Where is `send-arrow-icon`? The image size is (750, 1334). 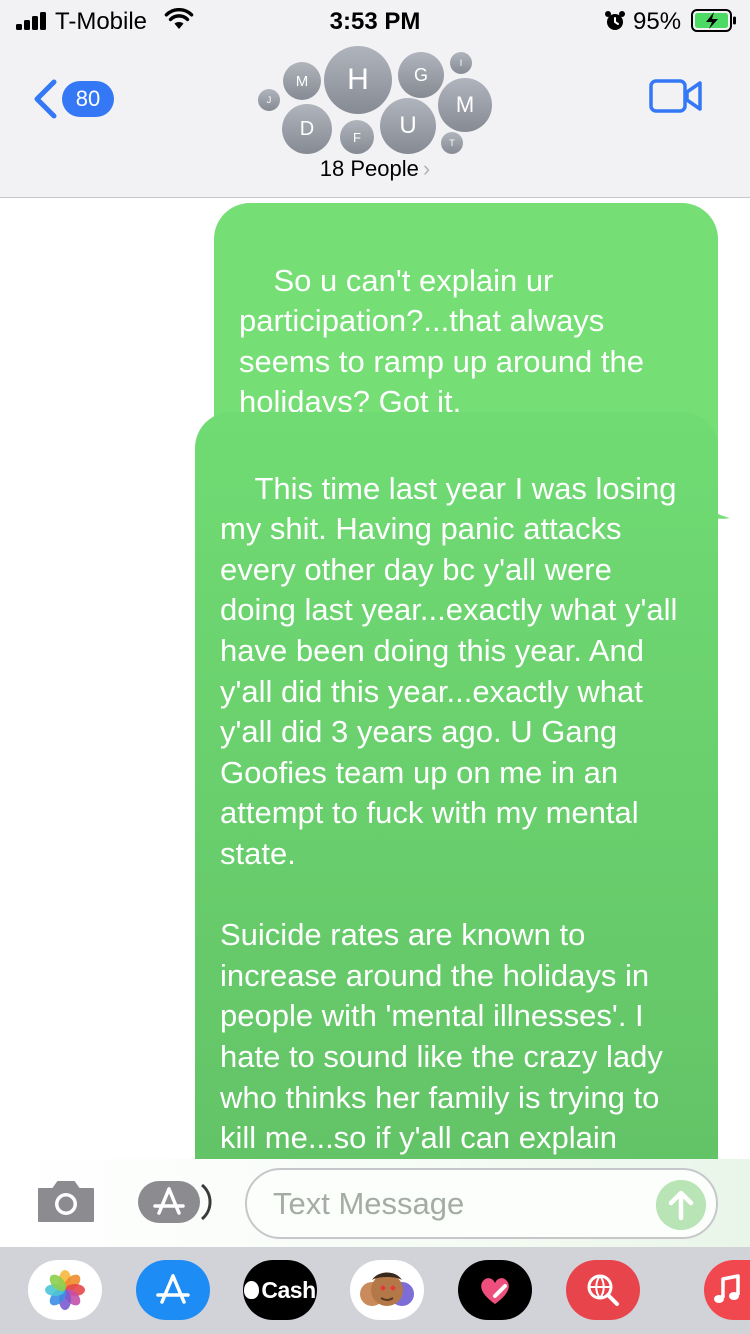
send-arrow-icon is located at coordinates (681, 1205).